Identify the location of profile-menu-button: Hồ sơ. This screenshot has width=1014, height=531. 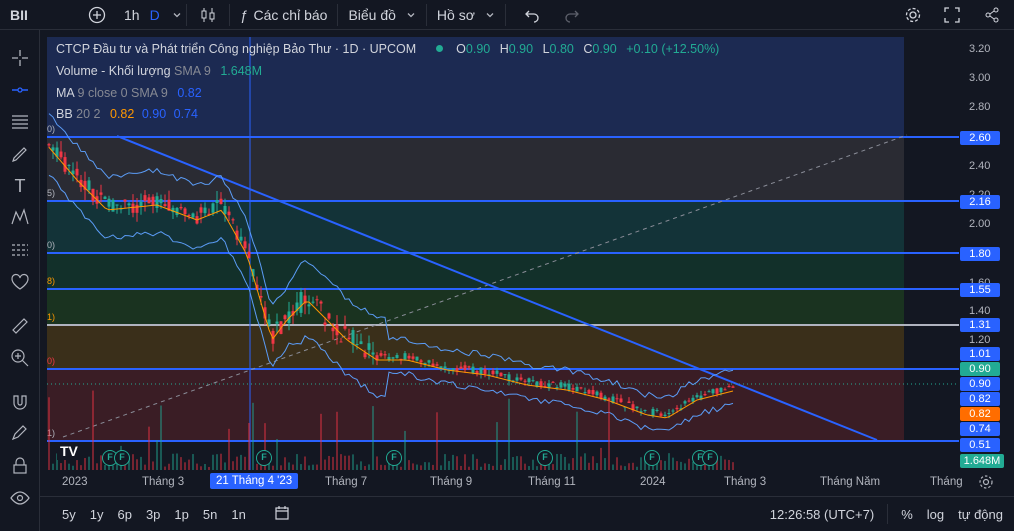
(466, 15).